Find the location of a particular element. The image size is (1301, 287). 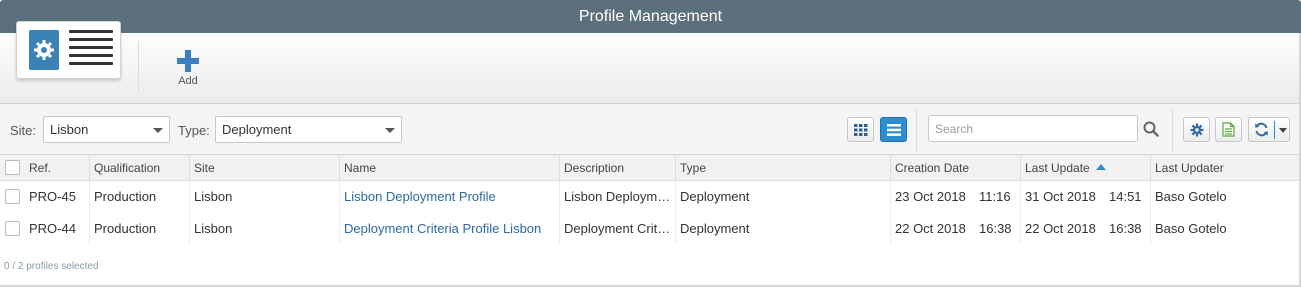

grid-view-icon is located at coordinates (860, 129).